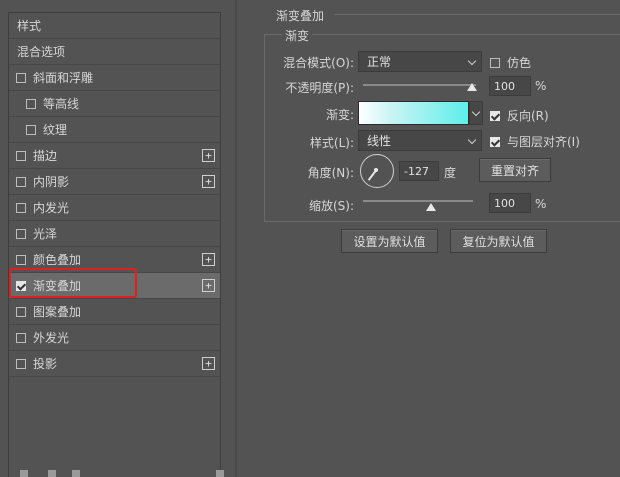  Describe the element at coordinates (528, 116) in the screenshot. I see `reverse-label: 反向(R)` at that location.